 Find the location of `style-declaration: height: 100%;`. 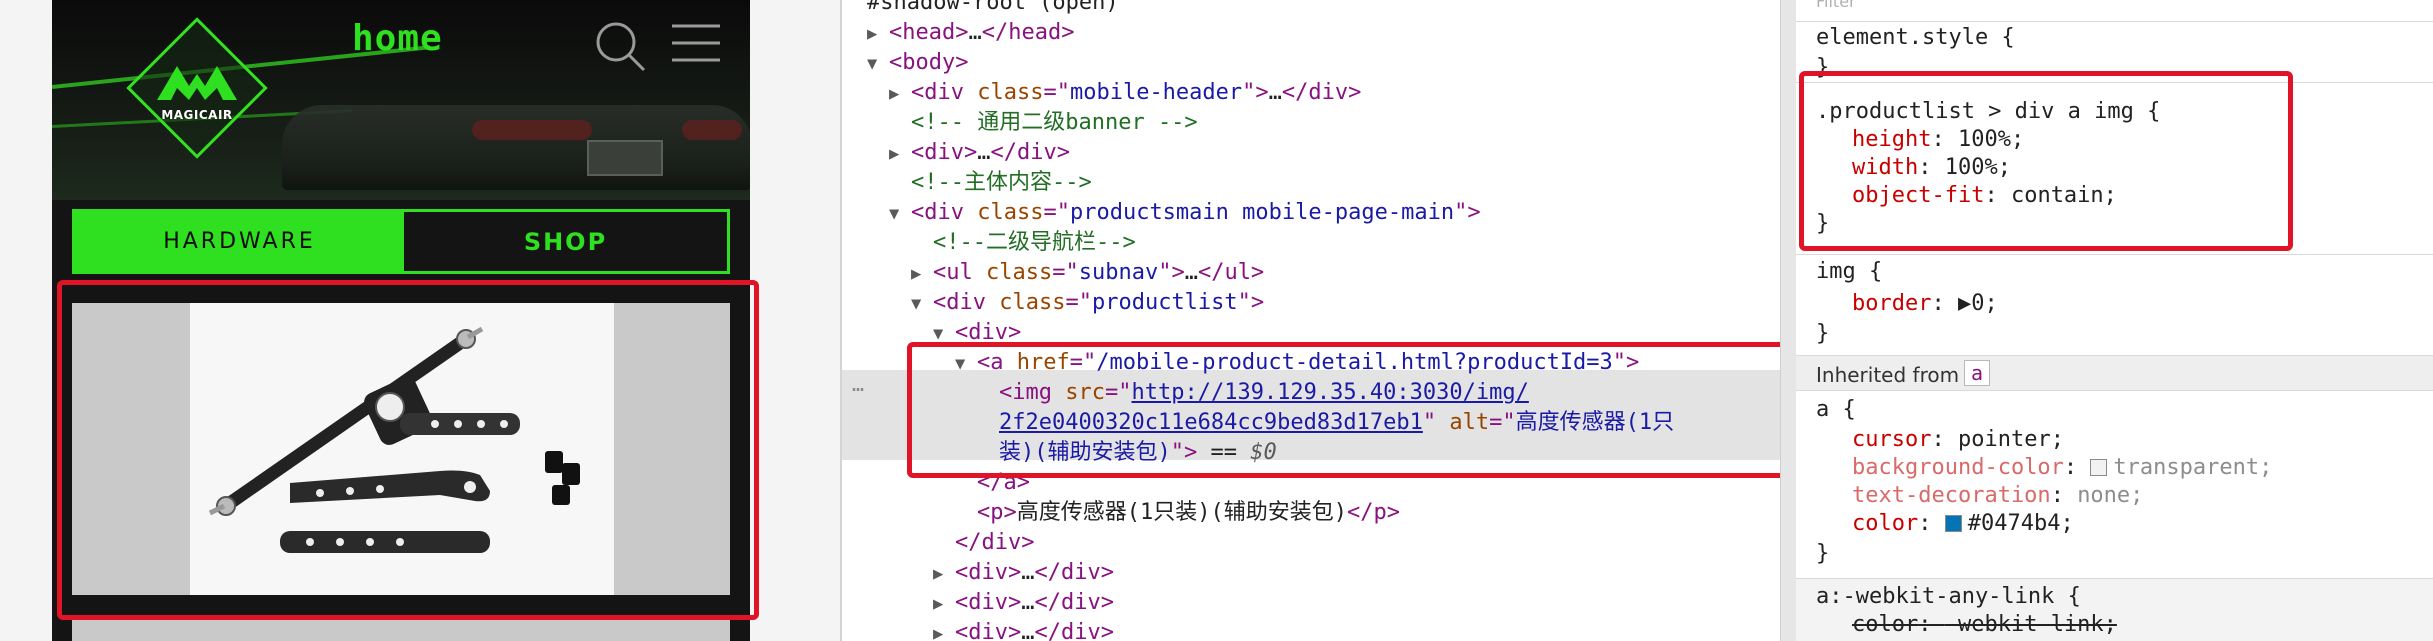

style-declaration: height: 100%; is located at coordinates (1938, 140).